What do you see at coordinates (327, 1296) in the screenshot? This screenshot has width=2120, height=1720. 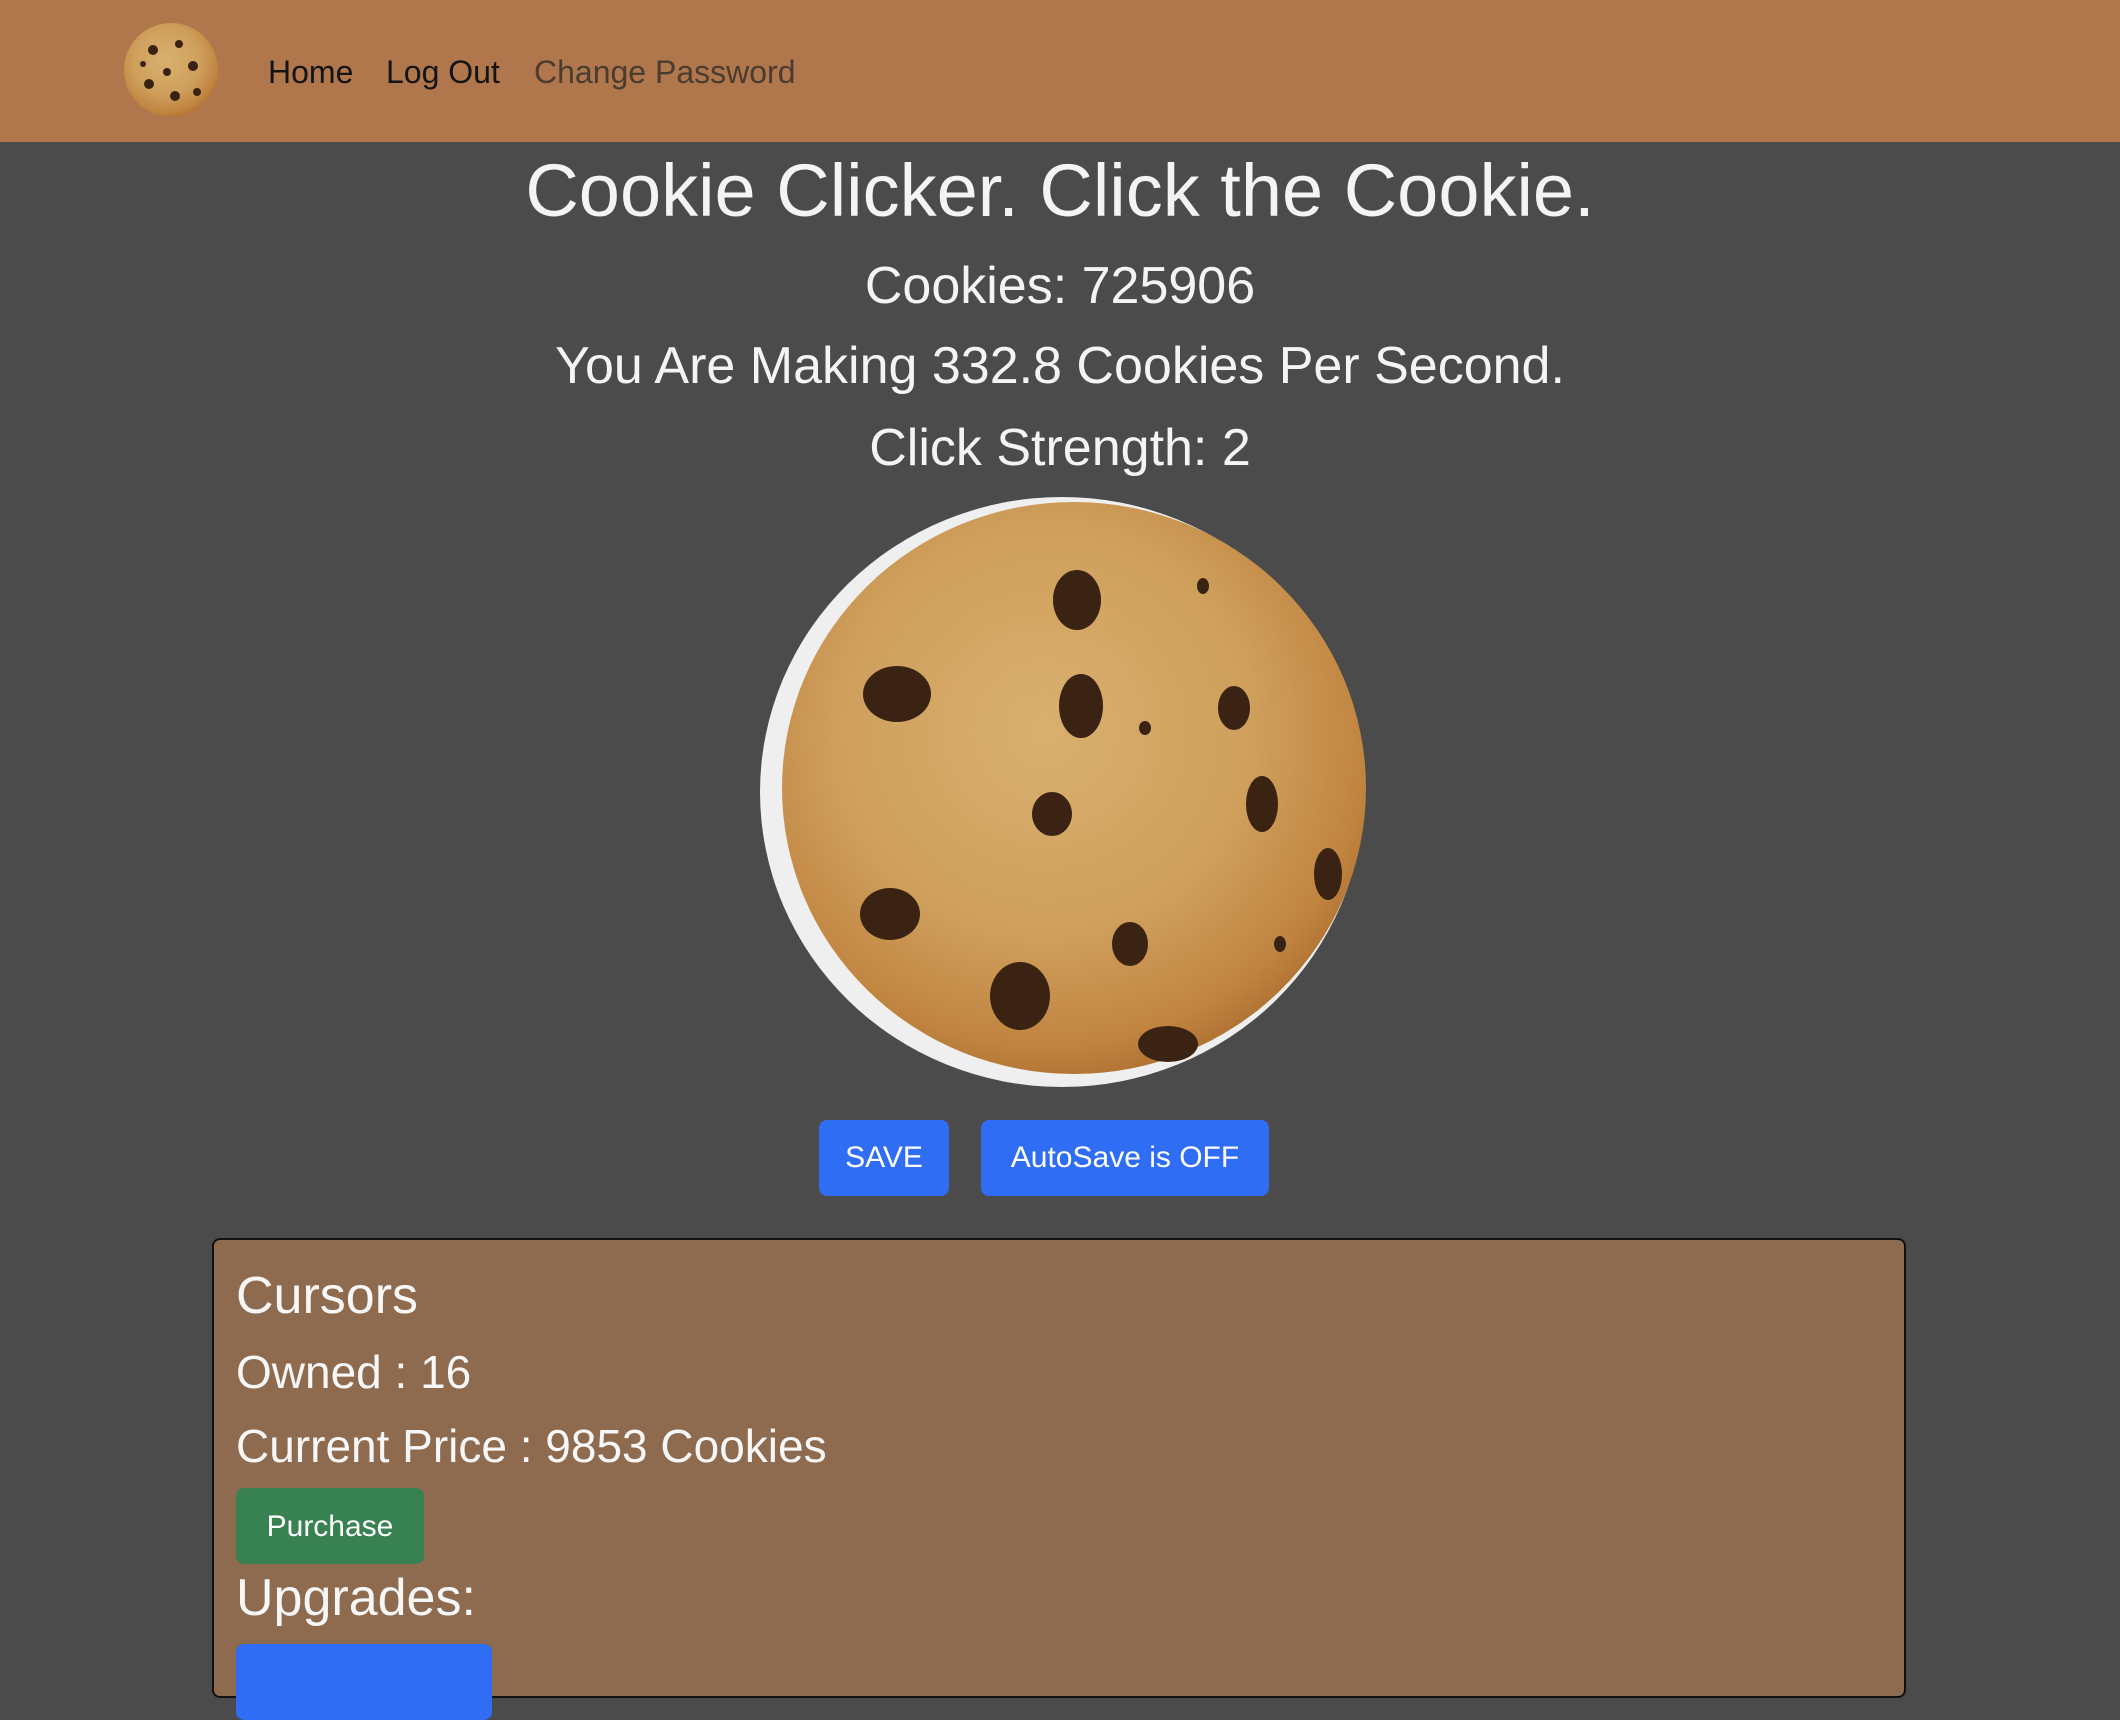 I see `building-name: Cursors` at bounding box center [327, 1296].